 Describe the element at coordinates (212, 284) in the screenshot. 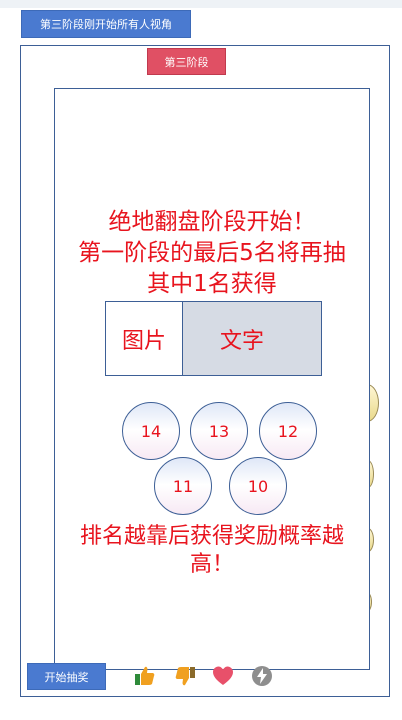

I see `headline-line: 其中1名获得` at that location.